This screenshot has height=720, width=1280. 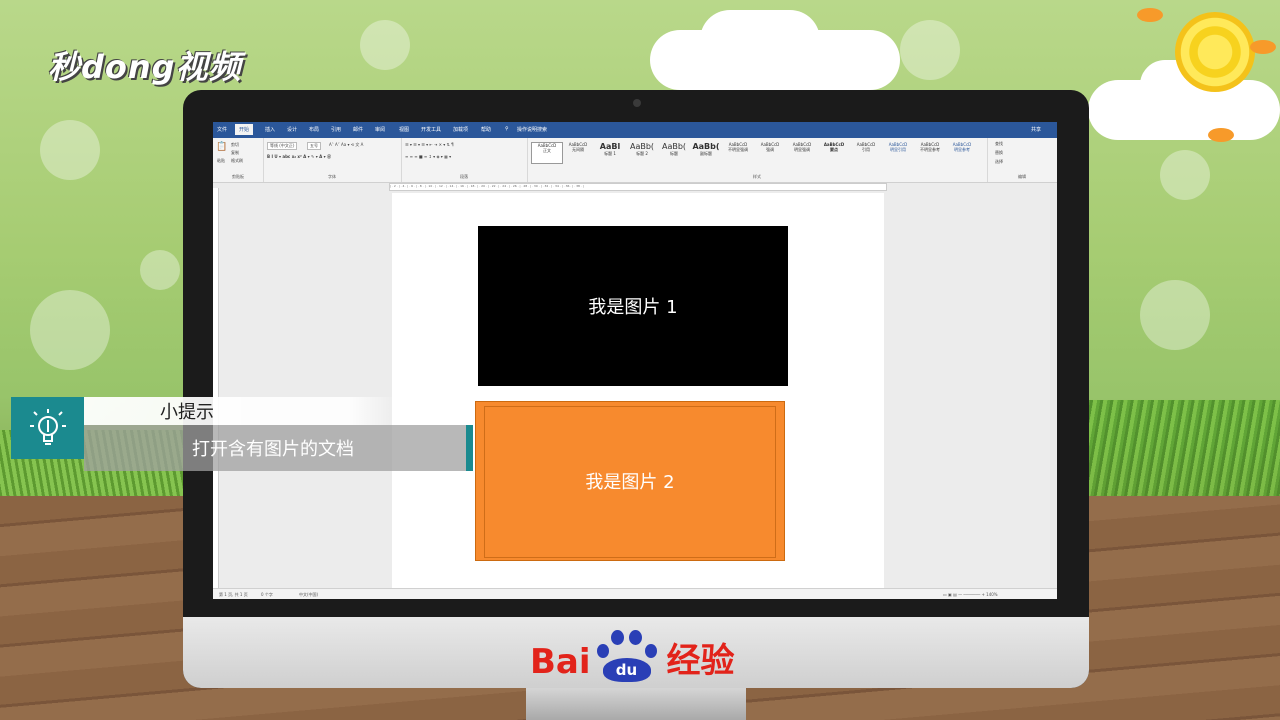 What do you see at coordinates (627, 656) in the screenshot?
I see `paw-icon: du` at bounding box center [627, 656].